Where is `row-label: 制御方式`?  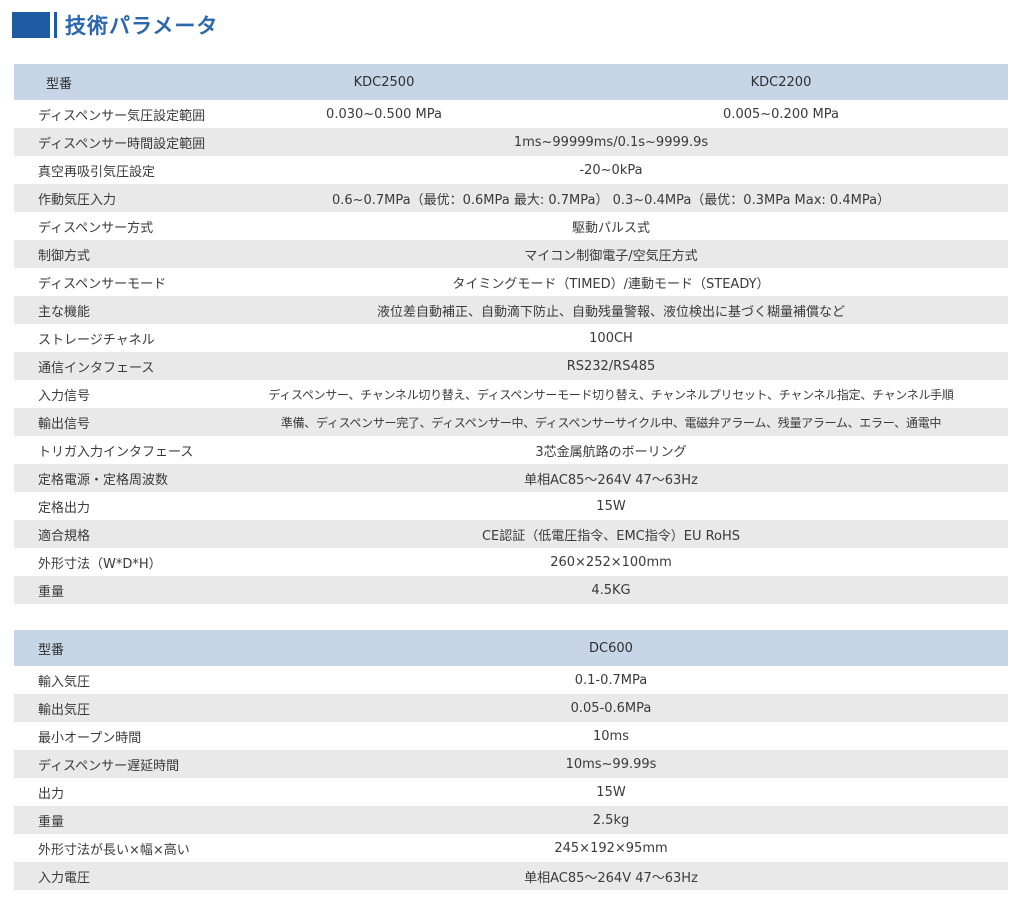 row-label: 制御方式 is located at coordinates (114, 254).